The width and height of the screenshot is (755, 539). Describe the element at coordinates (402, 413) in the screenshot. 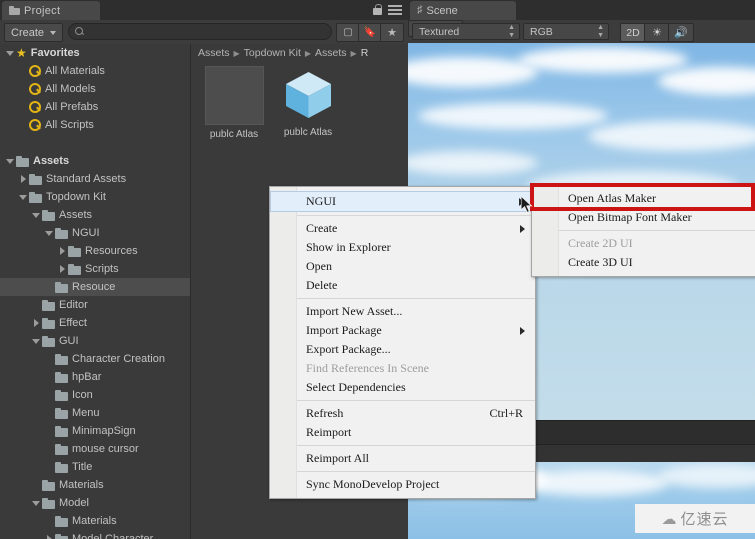

I see `menu-item-refresh: Refresh Ctrl+R` at that location.